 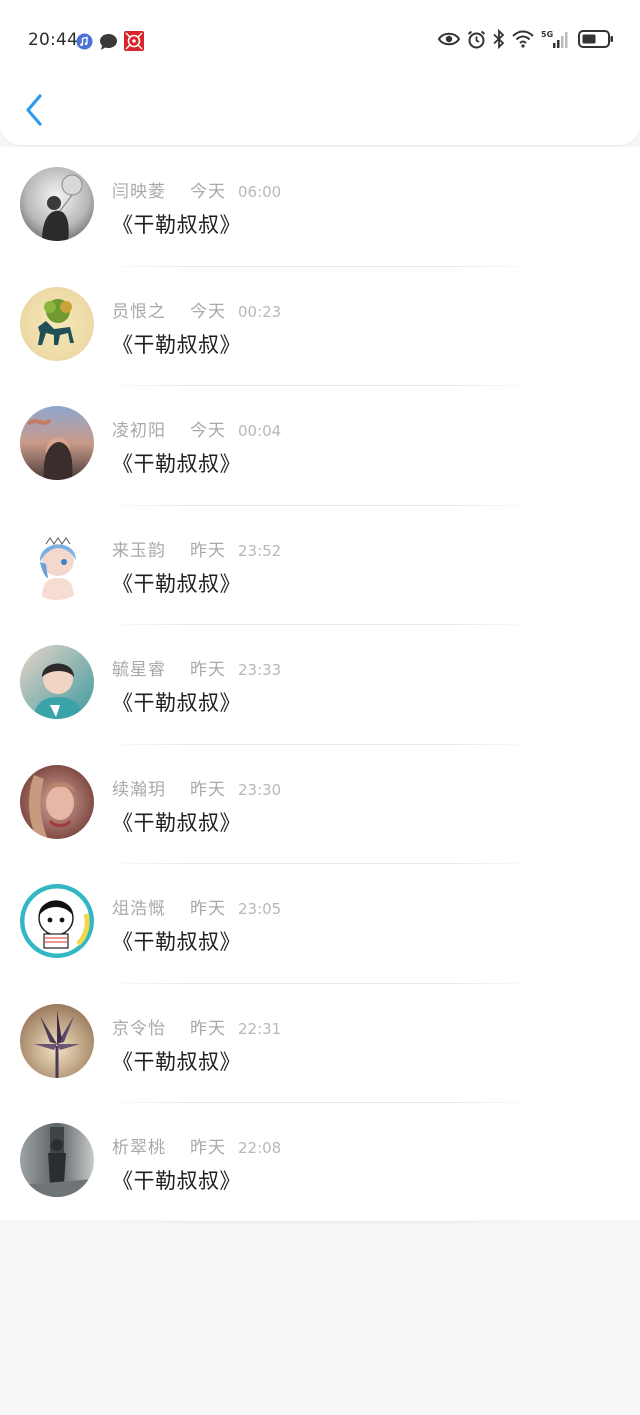 What do you see at coordinates (499, 40) in the screenshot?
I see `bluetooth-icon` at bounding box center [499, 40].